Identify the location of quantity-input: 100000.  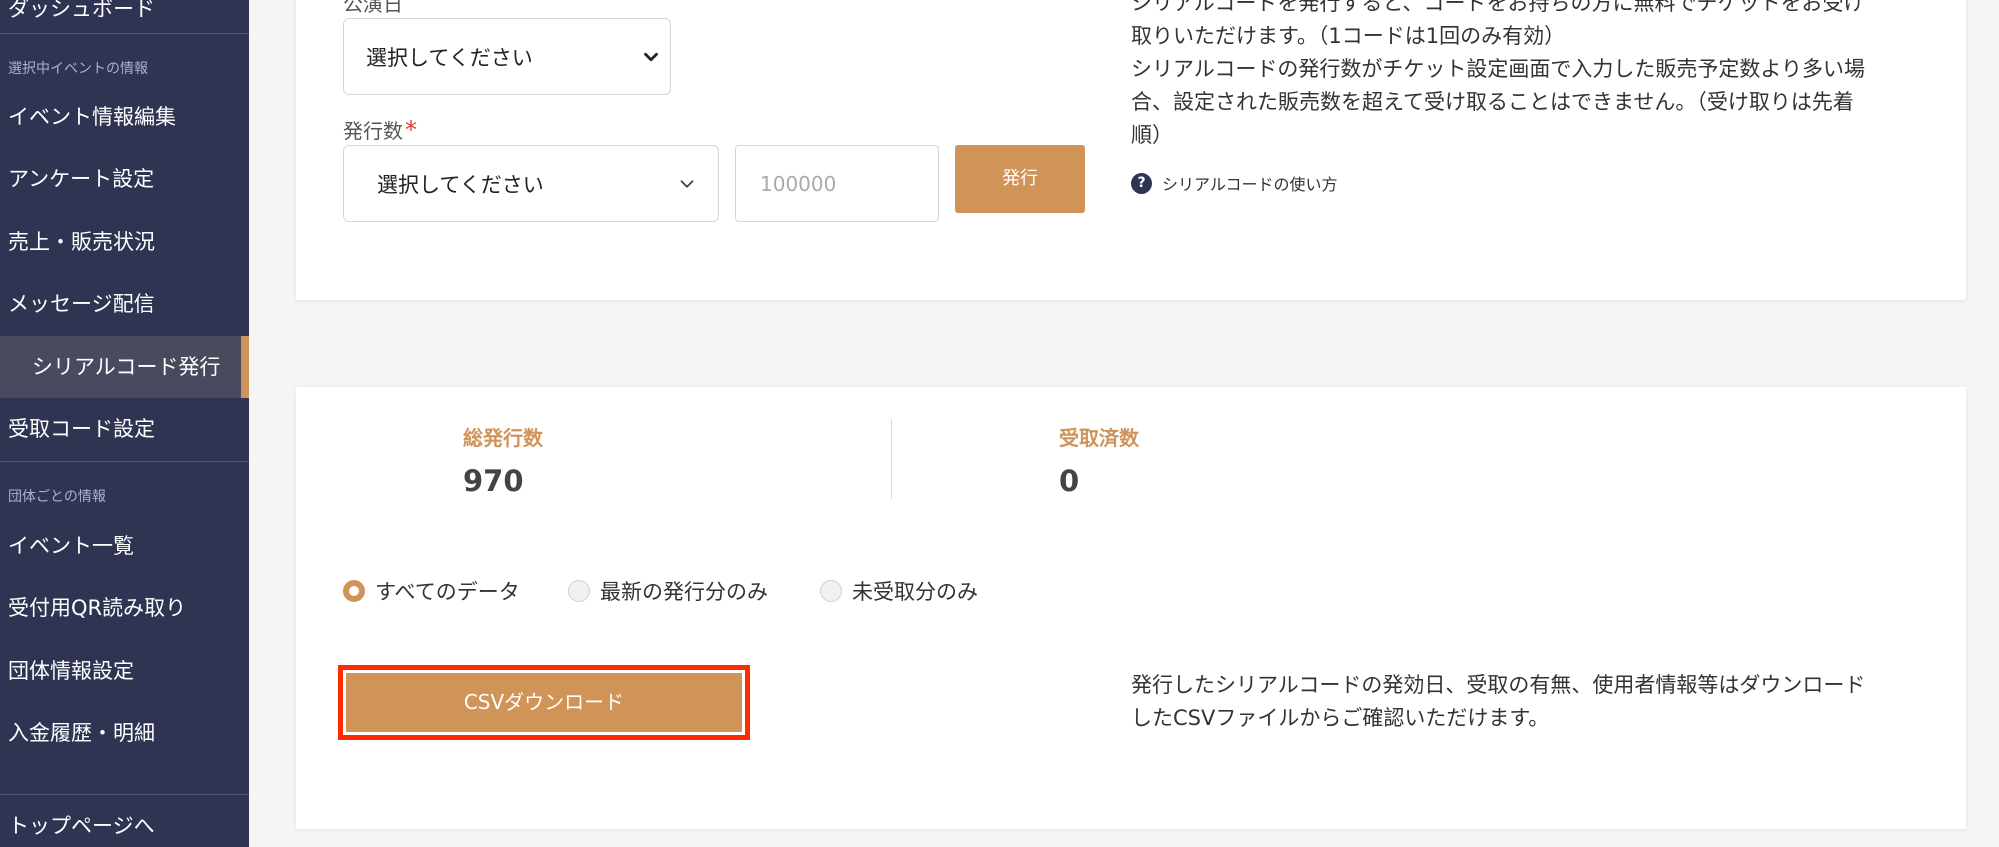
(837, 183).